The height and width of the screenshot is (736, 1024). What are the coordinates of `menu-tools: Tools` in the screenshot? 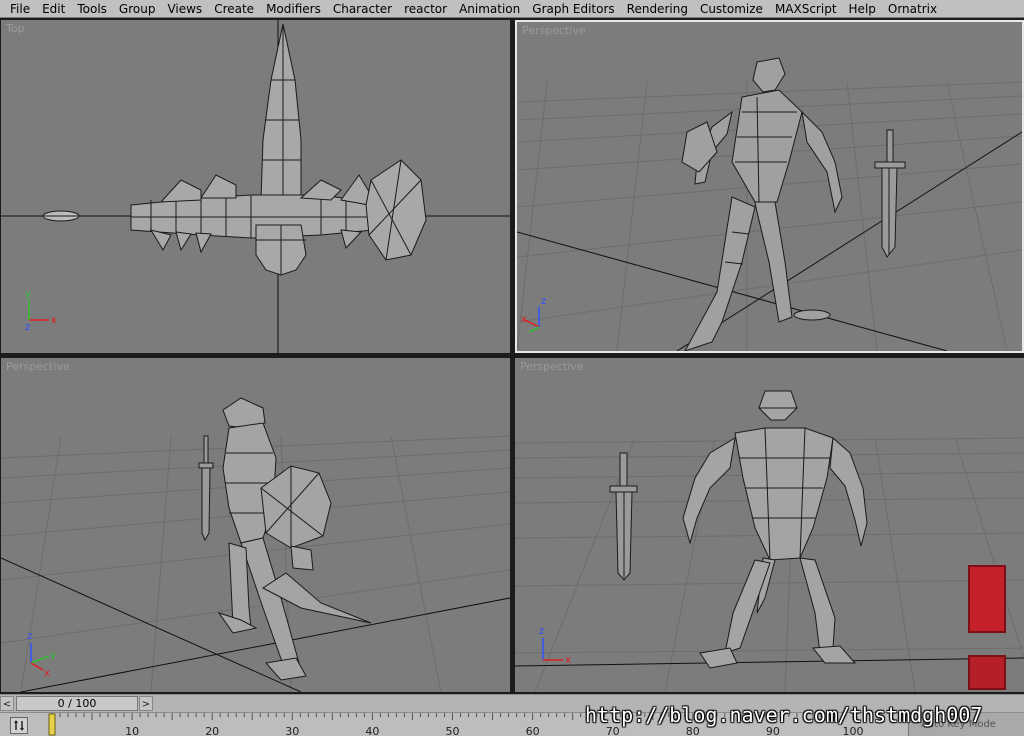 It's located at (92, 9).